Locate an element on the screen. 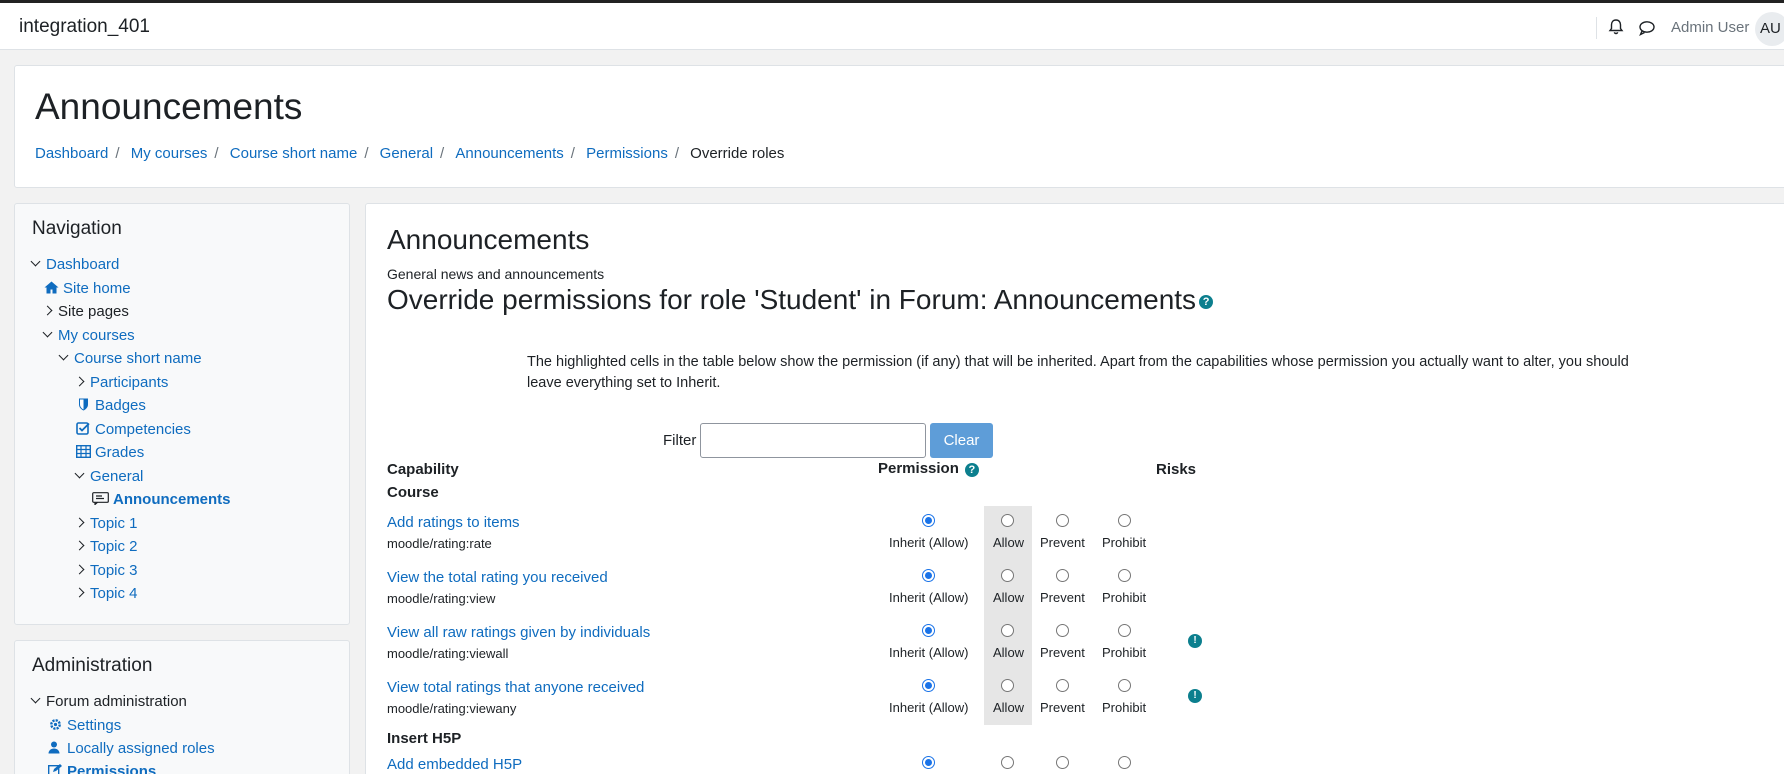  user-name: Admin User is located at coordinates (1710, 27).